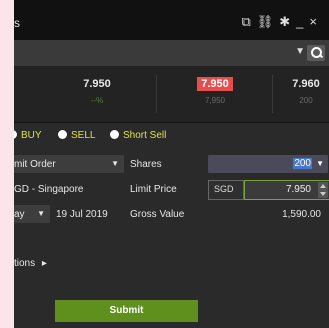 This screenshot has width=329, height=328. Describe the element at coordinates (146, 164) in the screenshot. I see `shares-label: Shares` at that location.